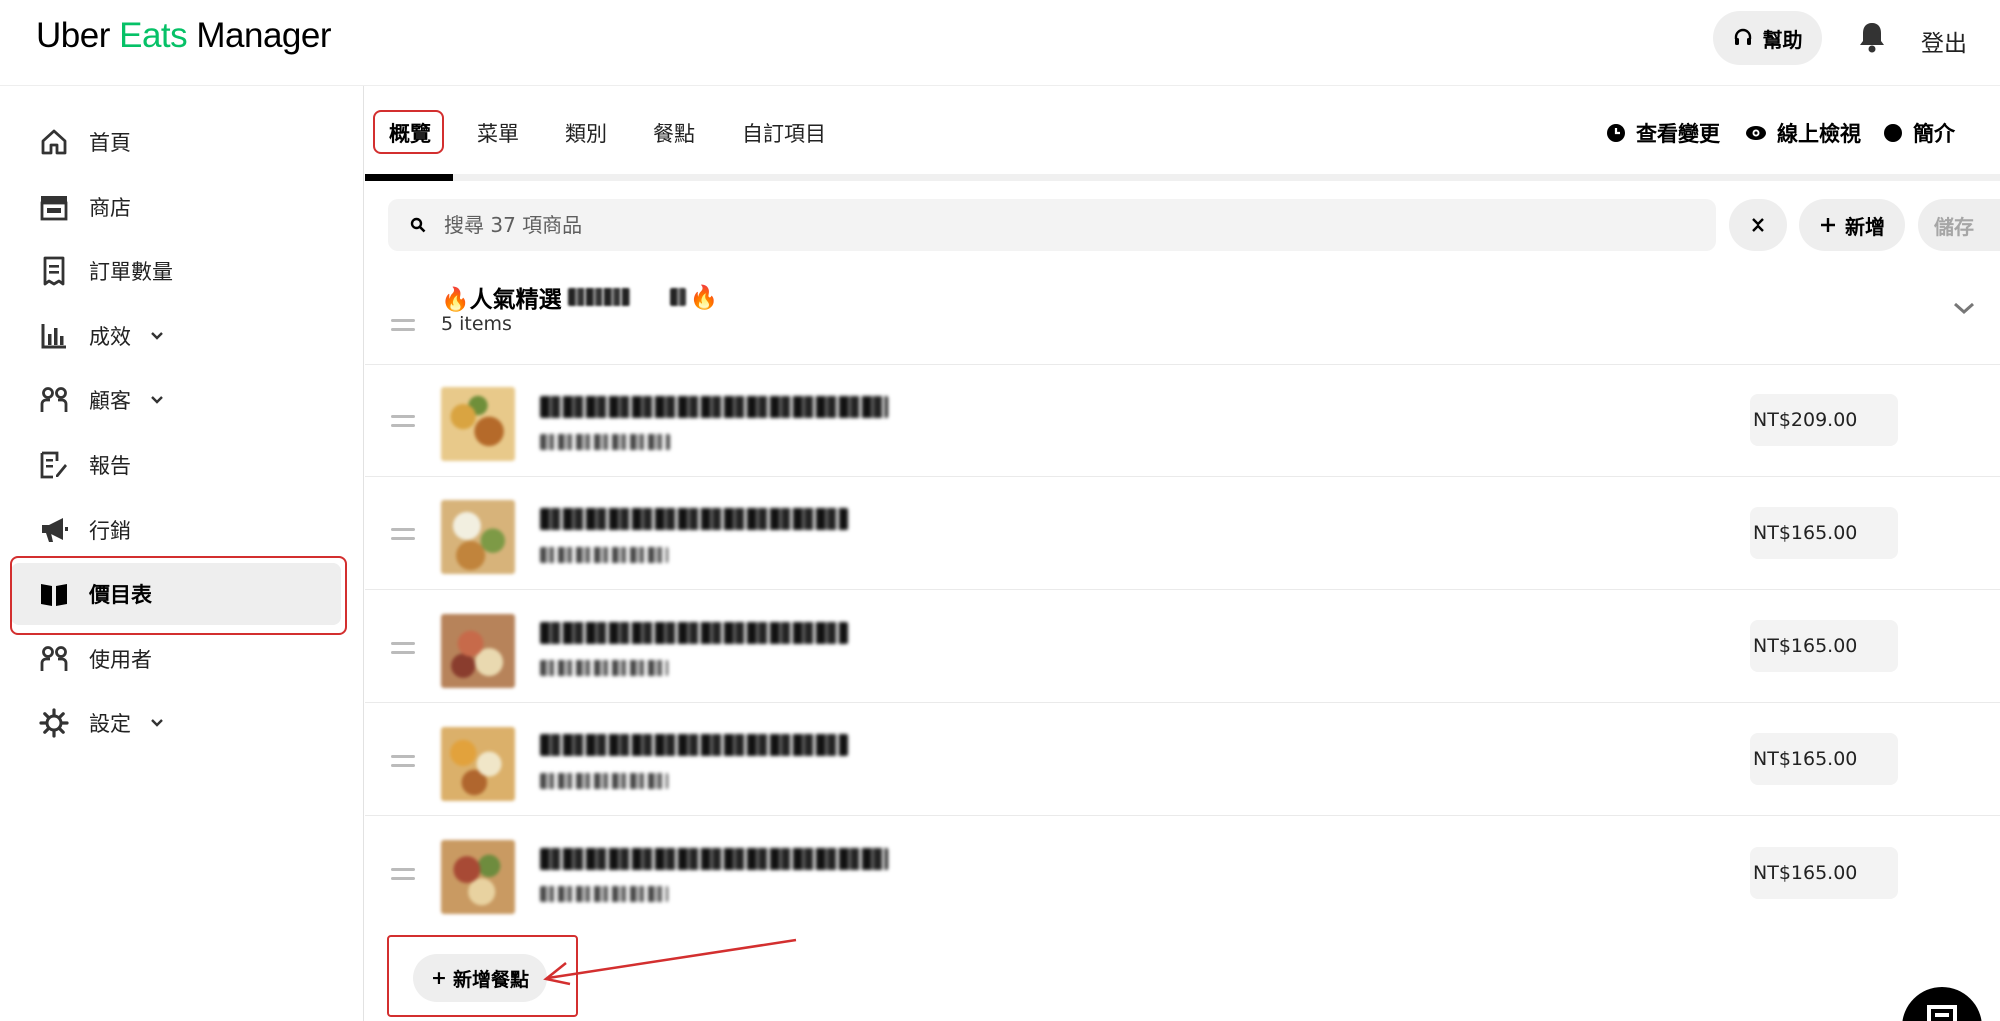  Describe the element at coordinates (490, 979) in the screenshot. I see `add-item-label: 新增餐點` at that location.